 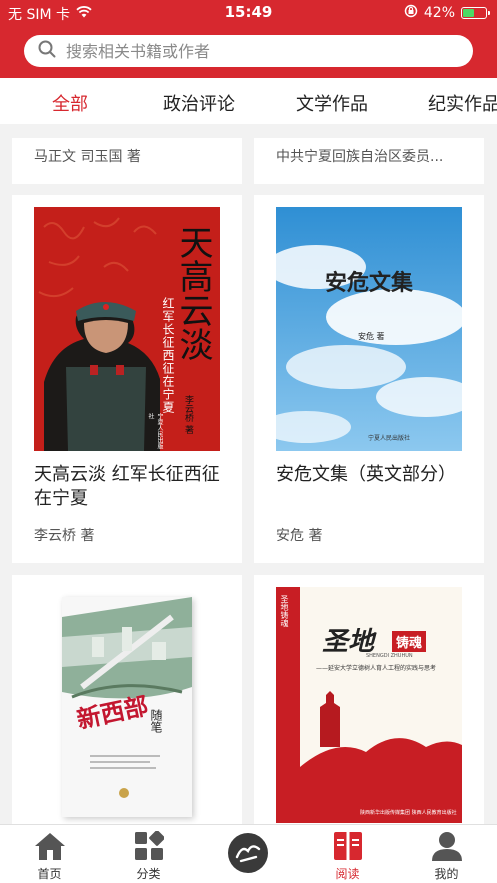 What do you see at coordinates (409, 641) in the screenshot?
I see `cover-red-label: 铸魂` at bounding box center [409, 641].